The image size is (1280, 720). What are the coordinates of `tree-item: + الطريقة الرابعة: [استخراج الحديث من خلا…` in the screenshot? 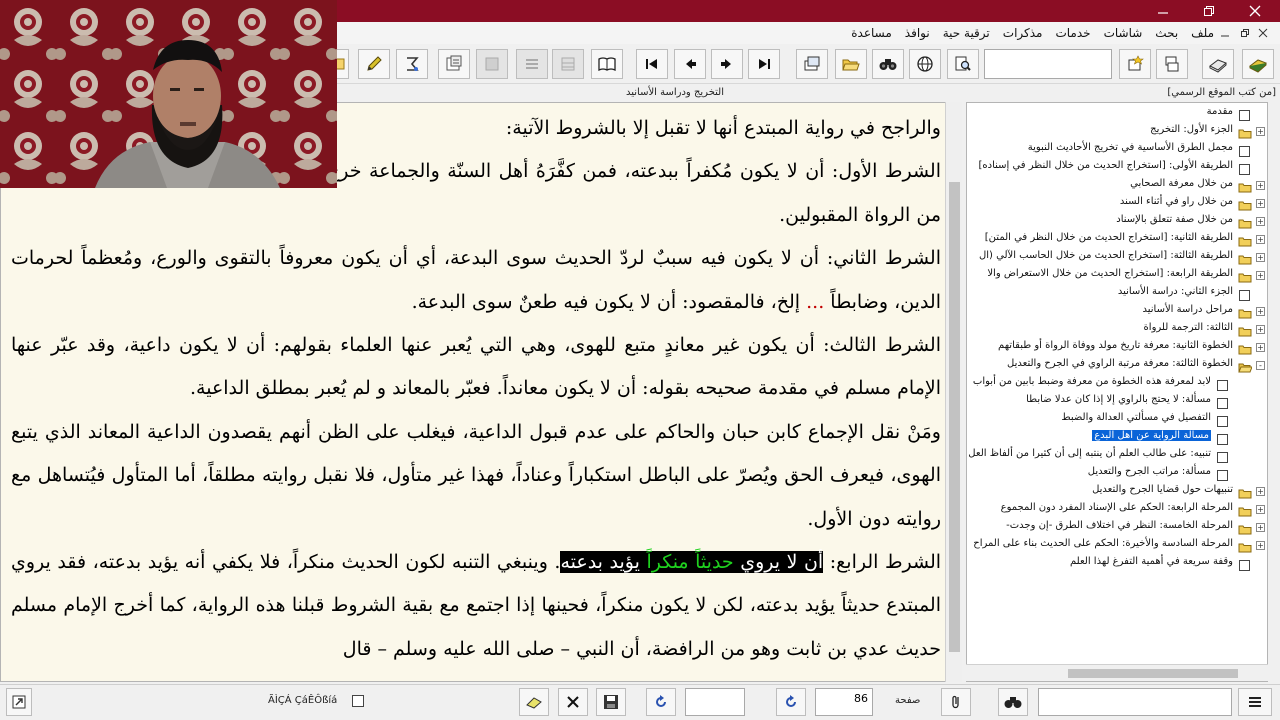 It's located at (1117, 276).